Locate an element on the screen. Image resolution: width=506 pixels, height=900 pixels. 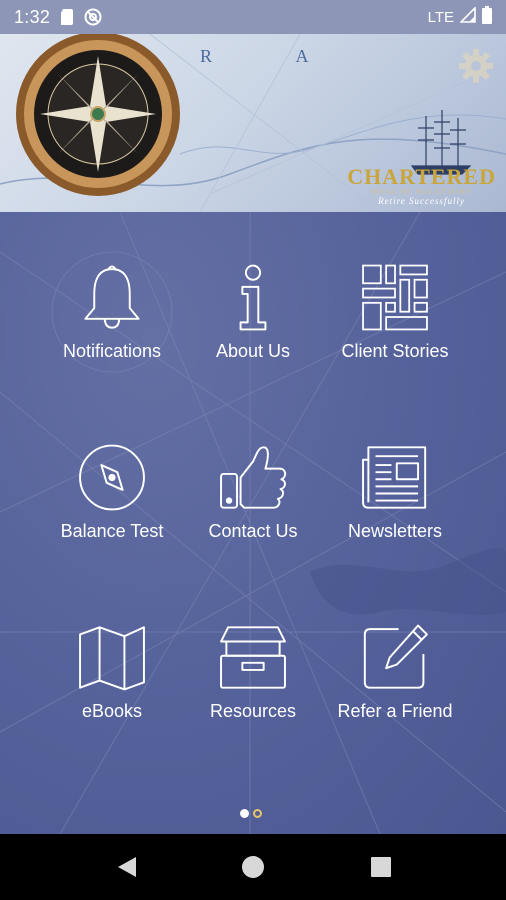
tile-ebooks: eBooks is located at coordinates (112, 647).